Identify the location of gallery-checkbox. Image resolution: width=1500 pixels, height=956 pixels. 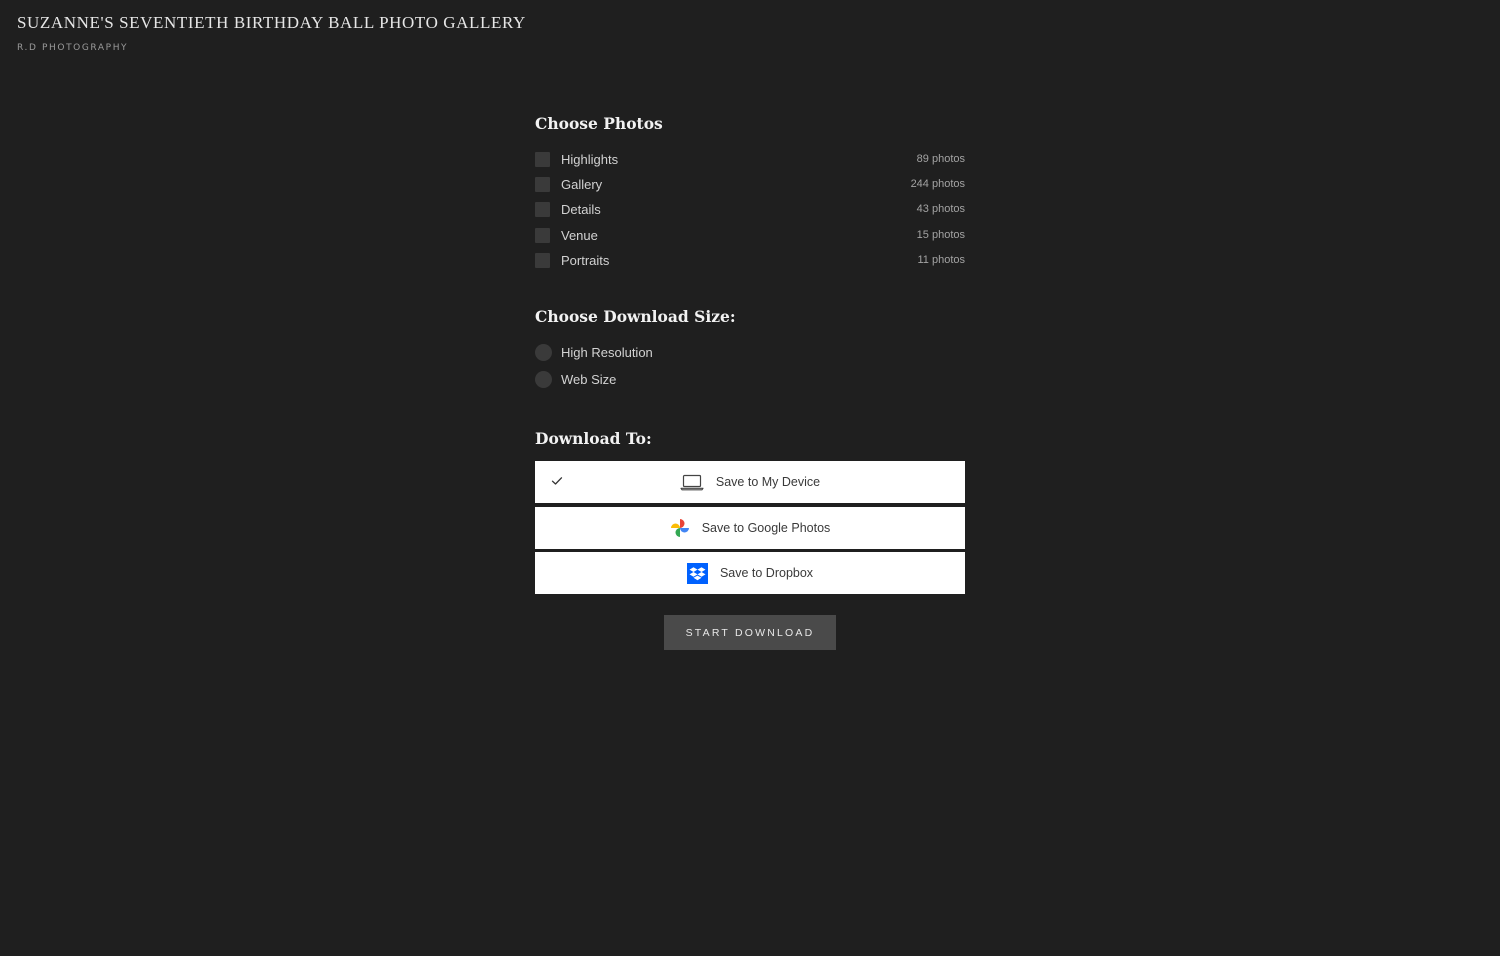
(542, 184).